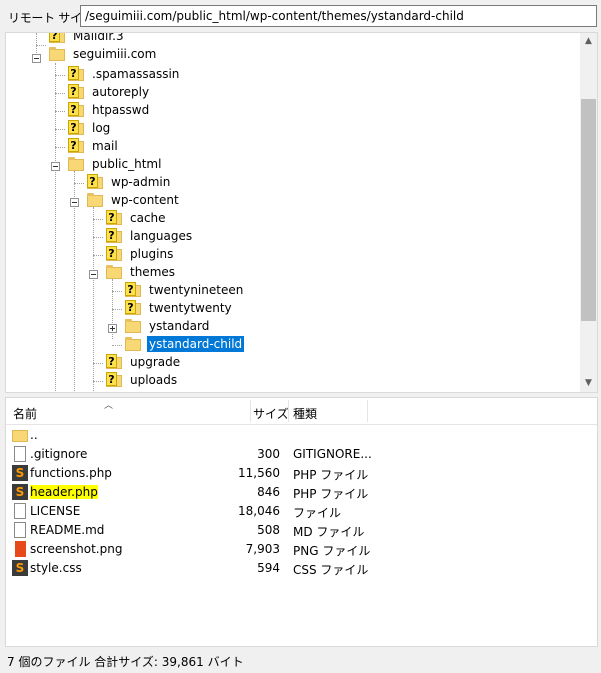 The width and height of the screenshot is (601, 673). Describe the element at coordinates (109, 110) in the screenshot. I see `tree-item-htpasswd: ? htpasswd` at that location.